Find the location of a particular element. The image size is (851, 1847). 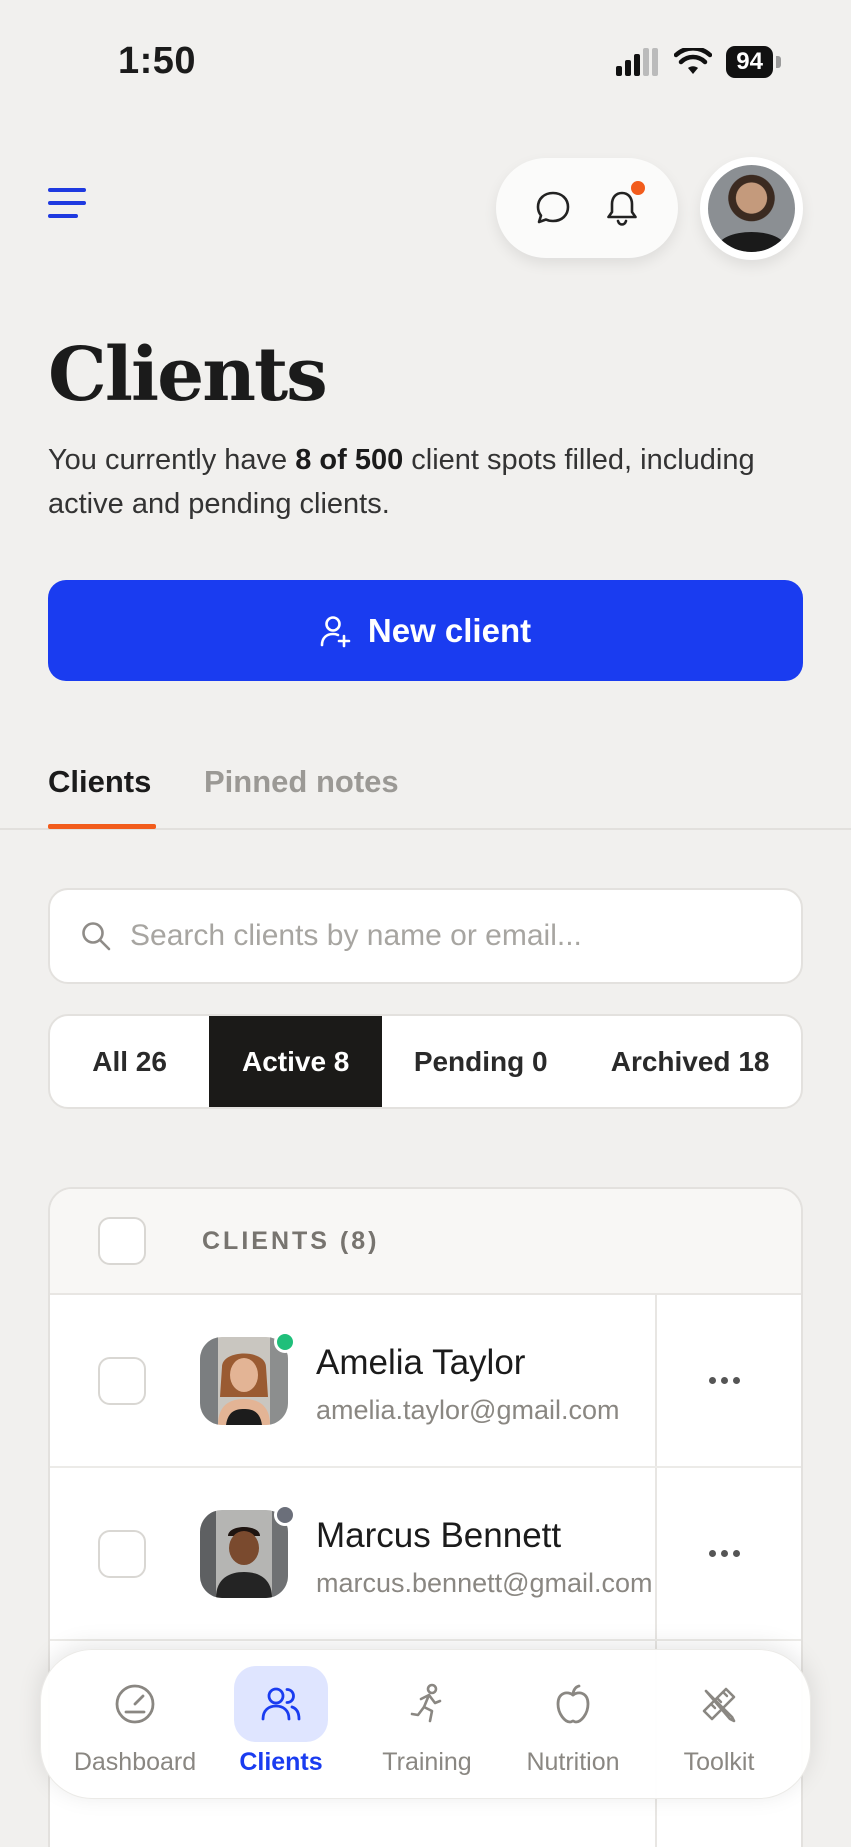

running-person-icon is located at coordinates (426, 1703).